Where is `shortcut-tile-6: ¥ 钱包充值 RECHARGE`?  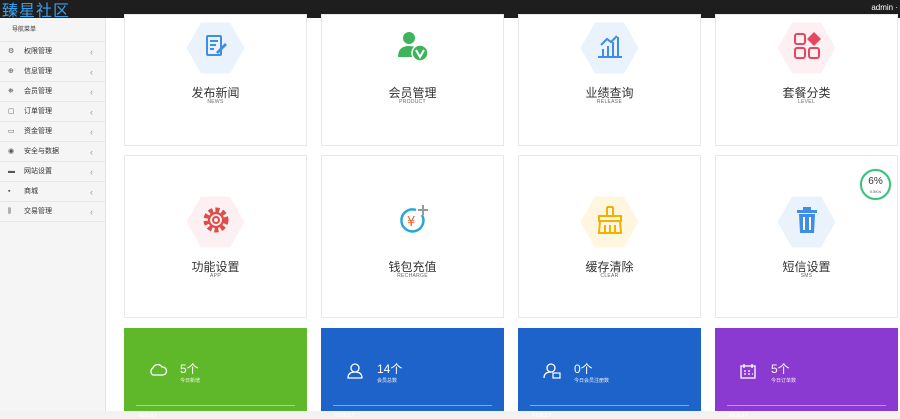 shortcut-tile-6: ¥ 钱包充值 RECHARGE is located at coordinates (412, 236).